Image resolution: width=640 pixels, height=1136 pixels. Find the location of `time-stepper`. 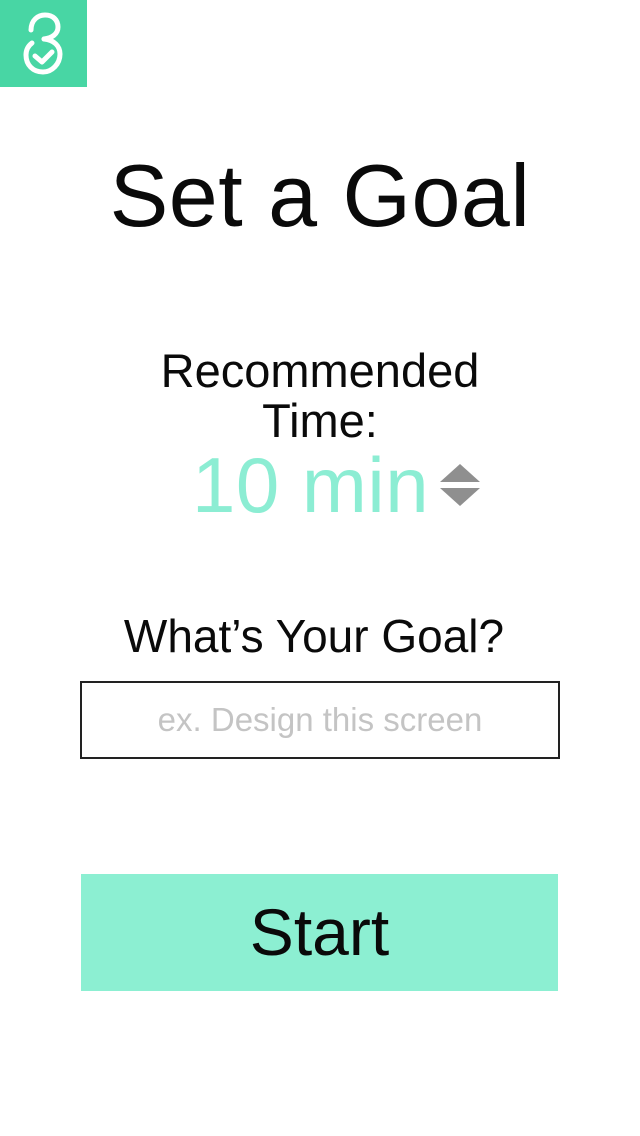

time-stepper is located at coordinates (460, 485).